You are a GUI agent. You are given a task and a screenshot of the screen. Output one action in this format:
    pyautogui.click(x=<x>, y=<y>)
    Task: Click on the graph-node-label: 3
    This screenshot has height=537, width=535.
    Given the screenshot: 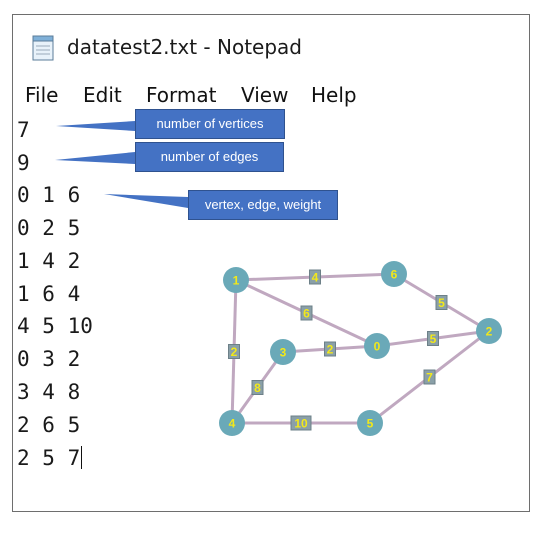 What is the action you would take?
    pyautogui.click(x=283, y=353)
    